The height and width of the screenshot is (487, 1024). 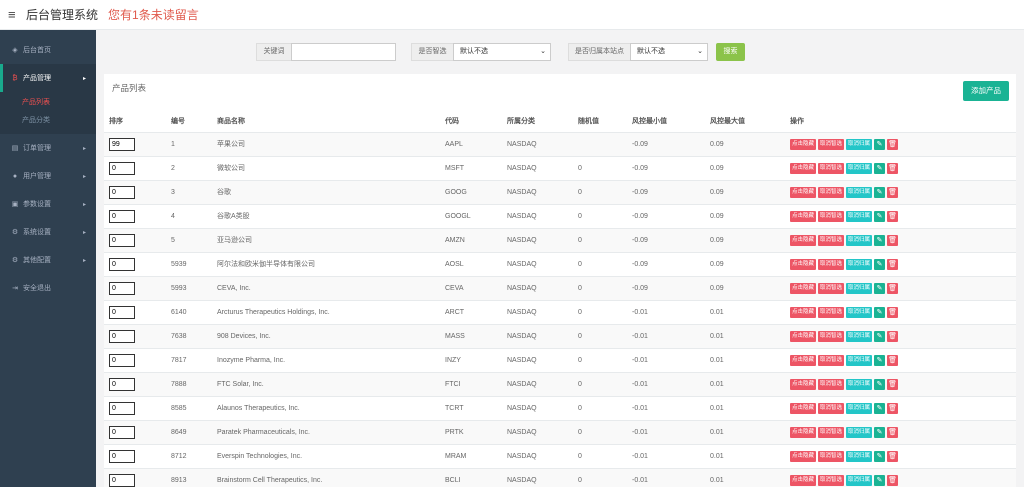 What do you see at coordinates (986, 91) in the screenshot?
I see `add-product-button: 添加产品` at bounding box center [986, 91].